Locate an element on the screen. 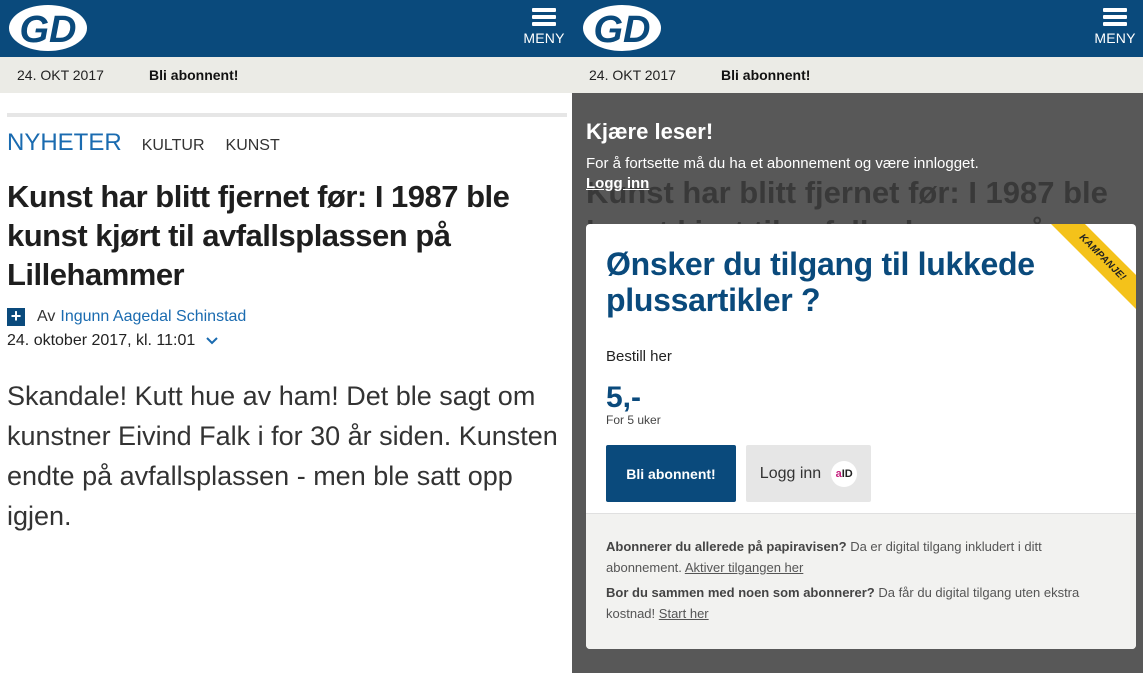  date-bar: 24. OKT 2017 Bli abonnent! is located at coordinates (286, 75).